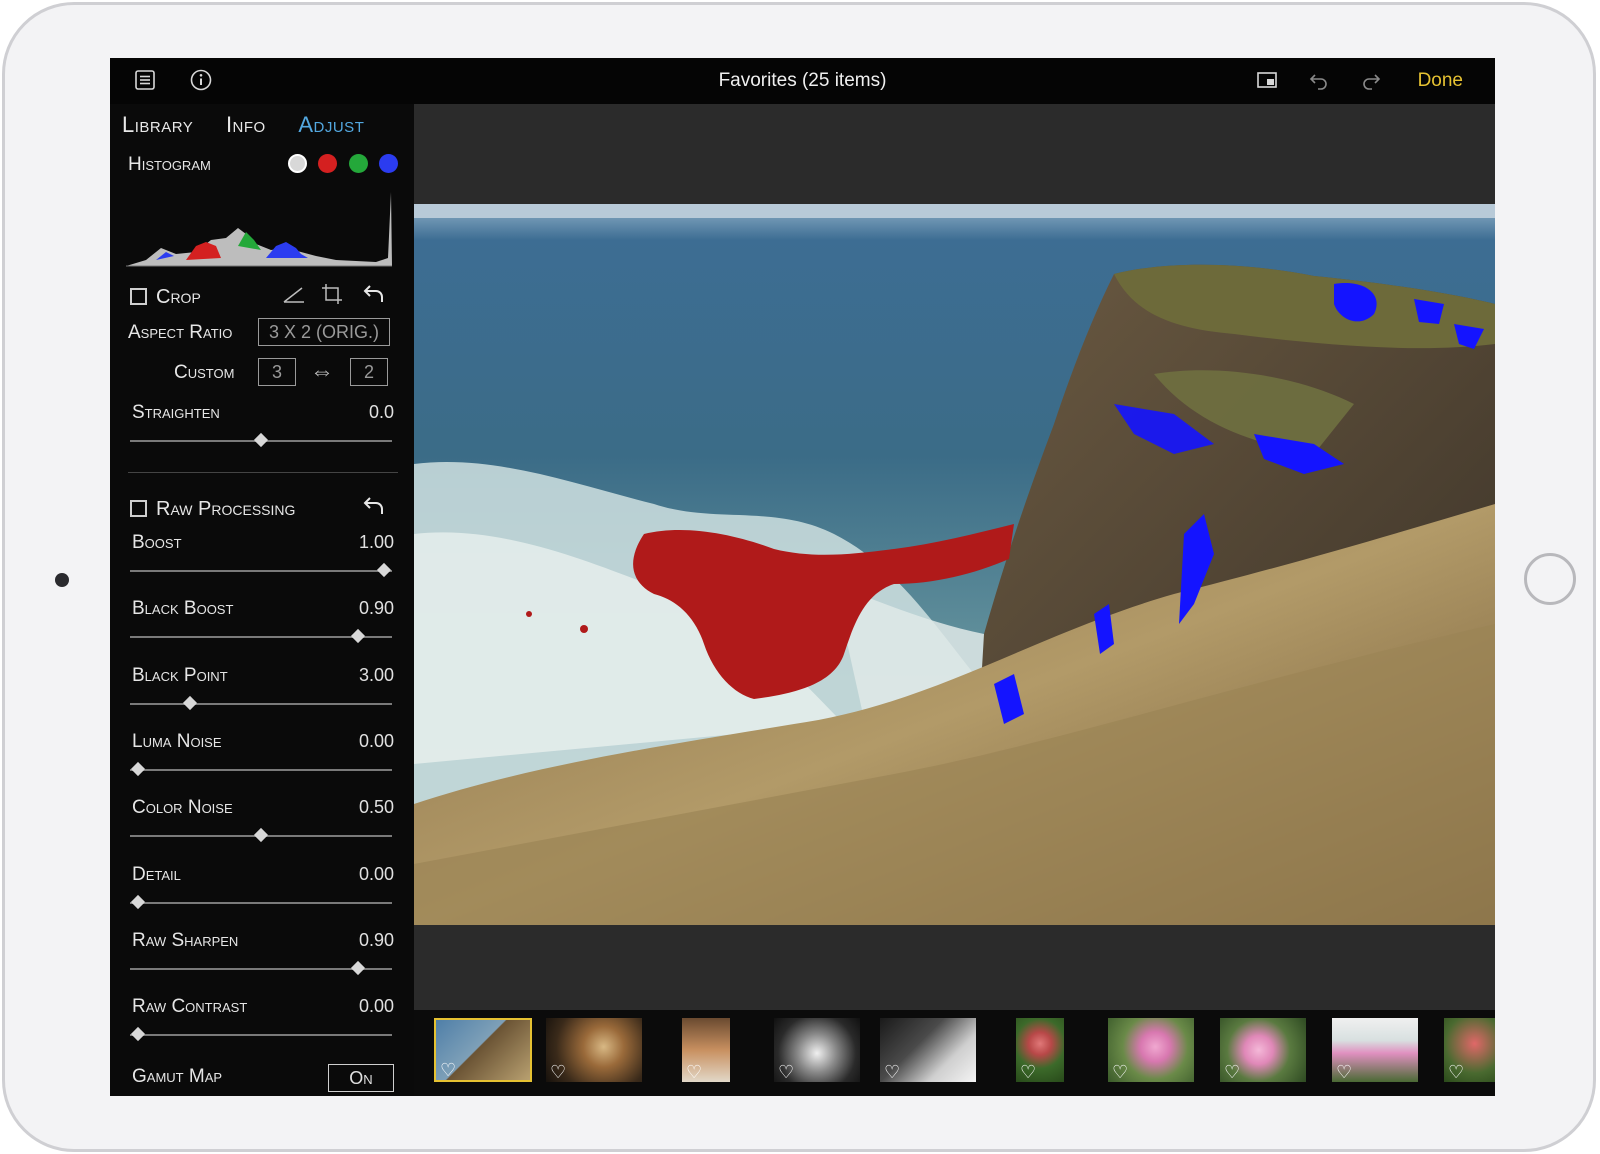 The image size is (1600, 1154). Describe the element at coordinates (261, 1034) in the screenshot. I see `raw-contrast-slider` at that location.